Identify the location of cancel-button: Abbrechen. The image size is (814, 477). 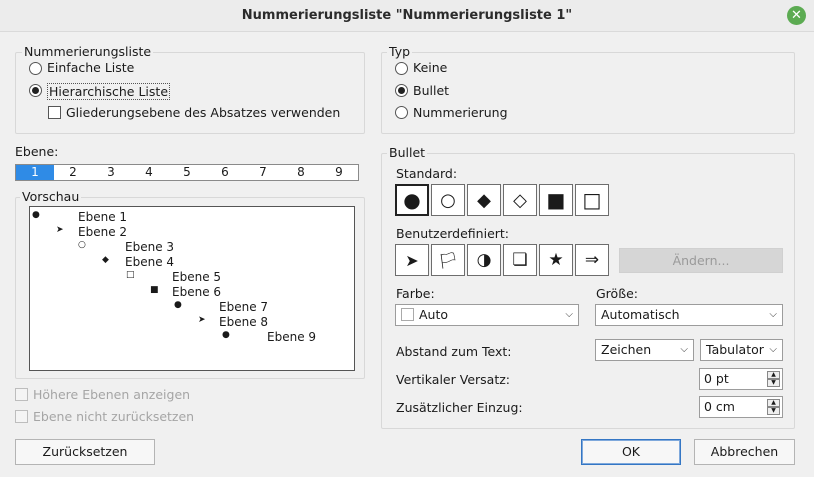
(744, 452).